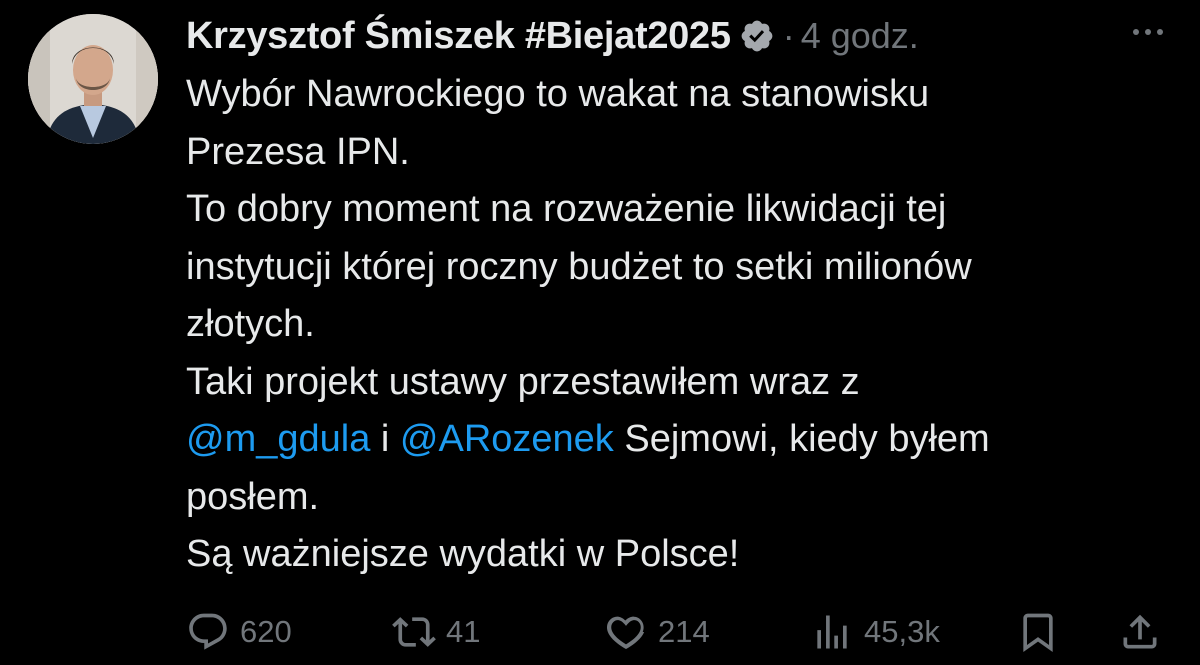 The height and width of the screenshot is (665, 1200). Describe the element at coordinates (278, 439) in the screenshot. I see `mention-link: @m_gdula` at that location.